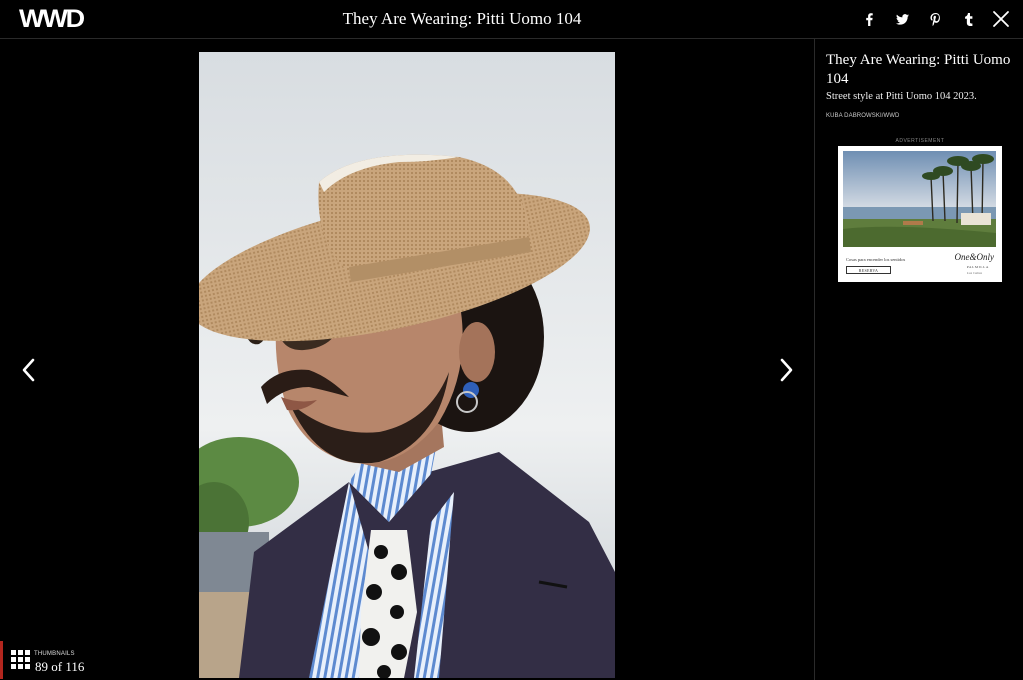 This screenshot has width=1023, height=680. What do you see at coordinates (974, 273) in the screenshot?
I see `ad-brand-location: Los Cabos` at bounding box center [974, 273].